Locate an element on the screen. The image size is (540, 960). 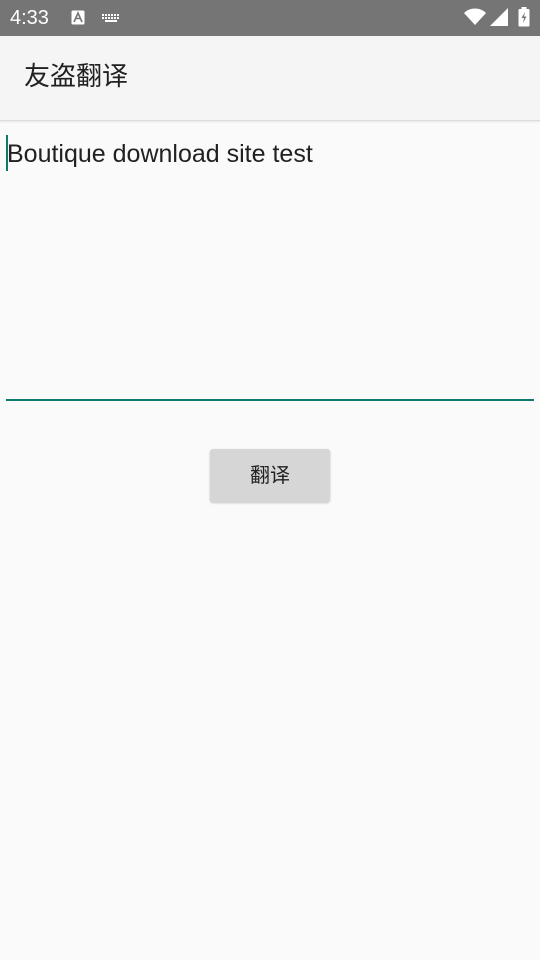
status-bar: 4:33 is located at coordinates (270, 18).